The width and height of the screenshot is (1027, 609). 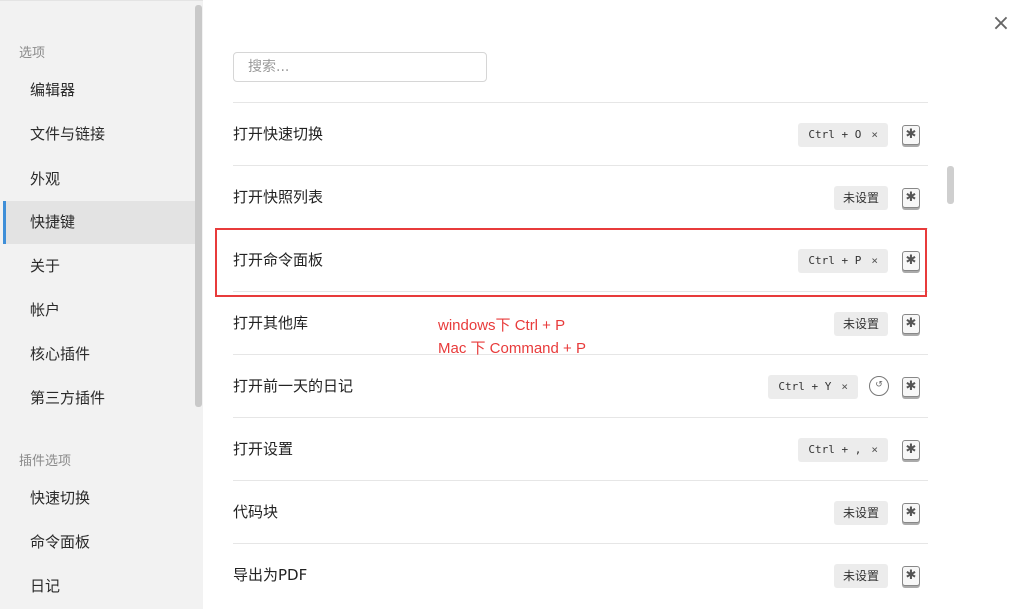 I want to click on sidebar-item-core-plugins: 核心插件, so click(x=99, y=354).